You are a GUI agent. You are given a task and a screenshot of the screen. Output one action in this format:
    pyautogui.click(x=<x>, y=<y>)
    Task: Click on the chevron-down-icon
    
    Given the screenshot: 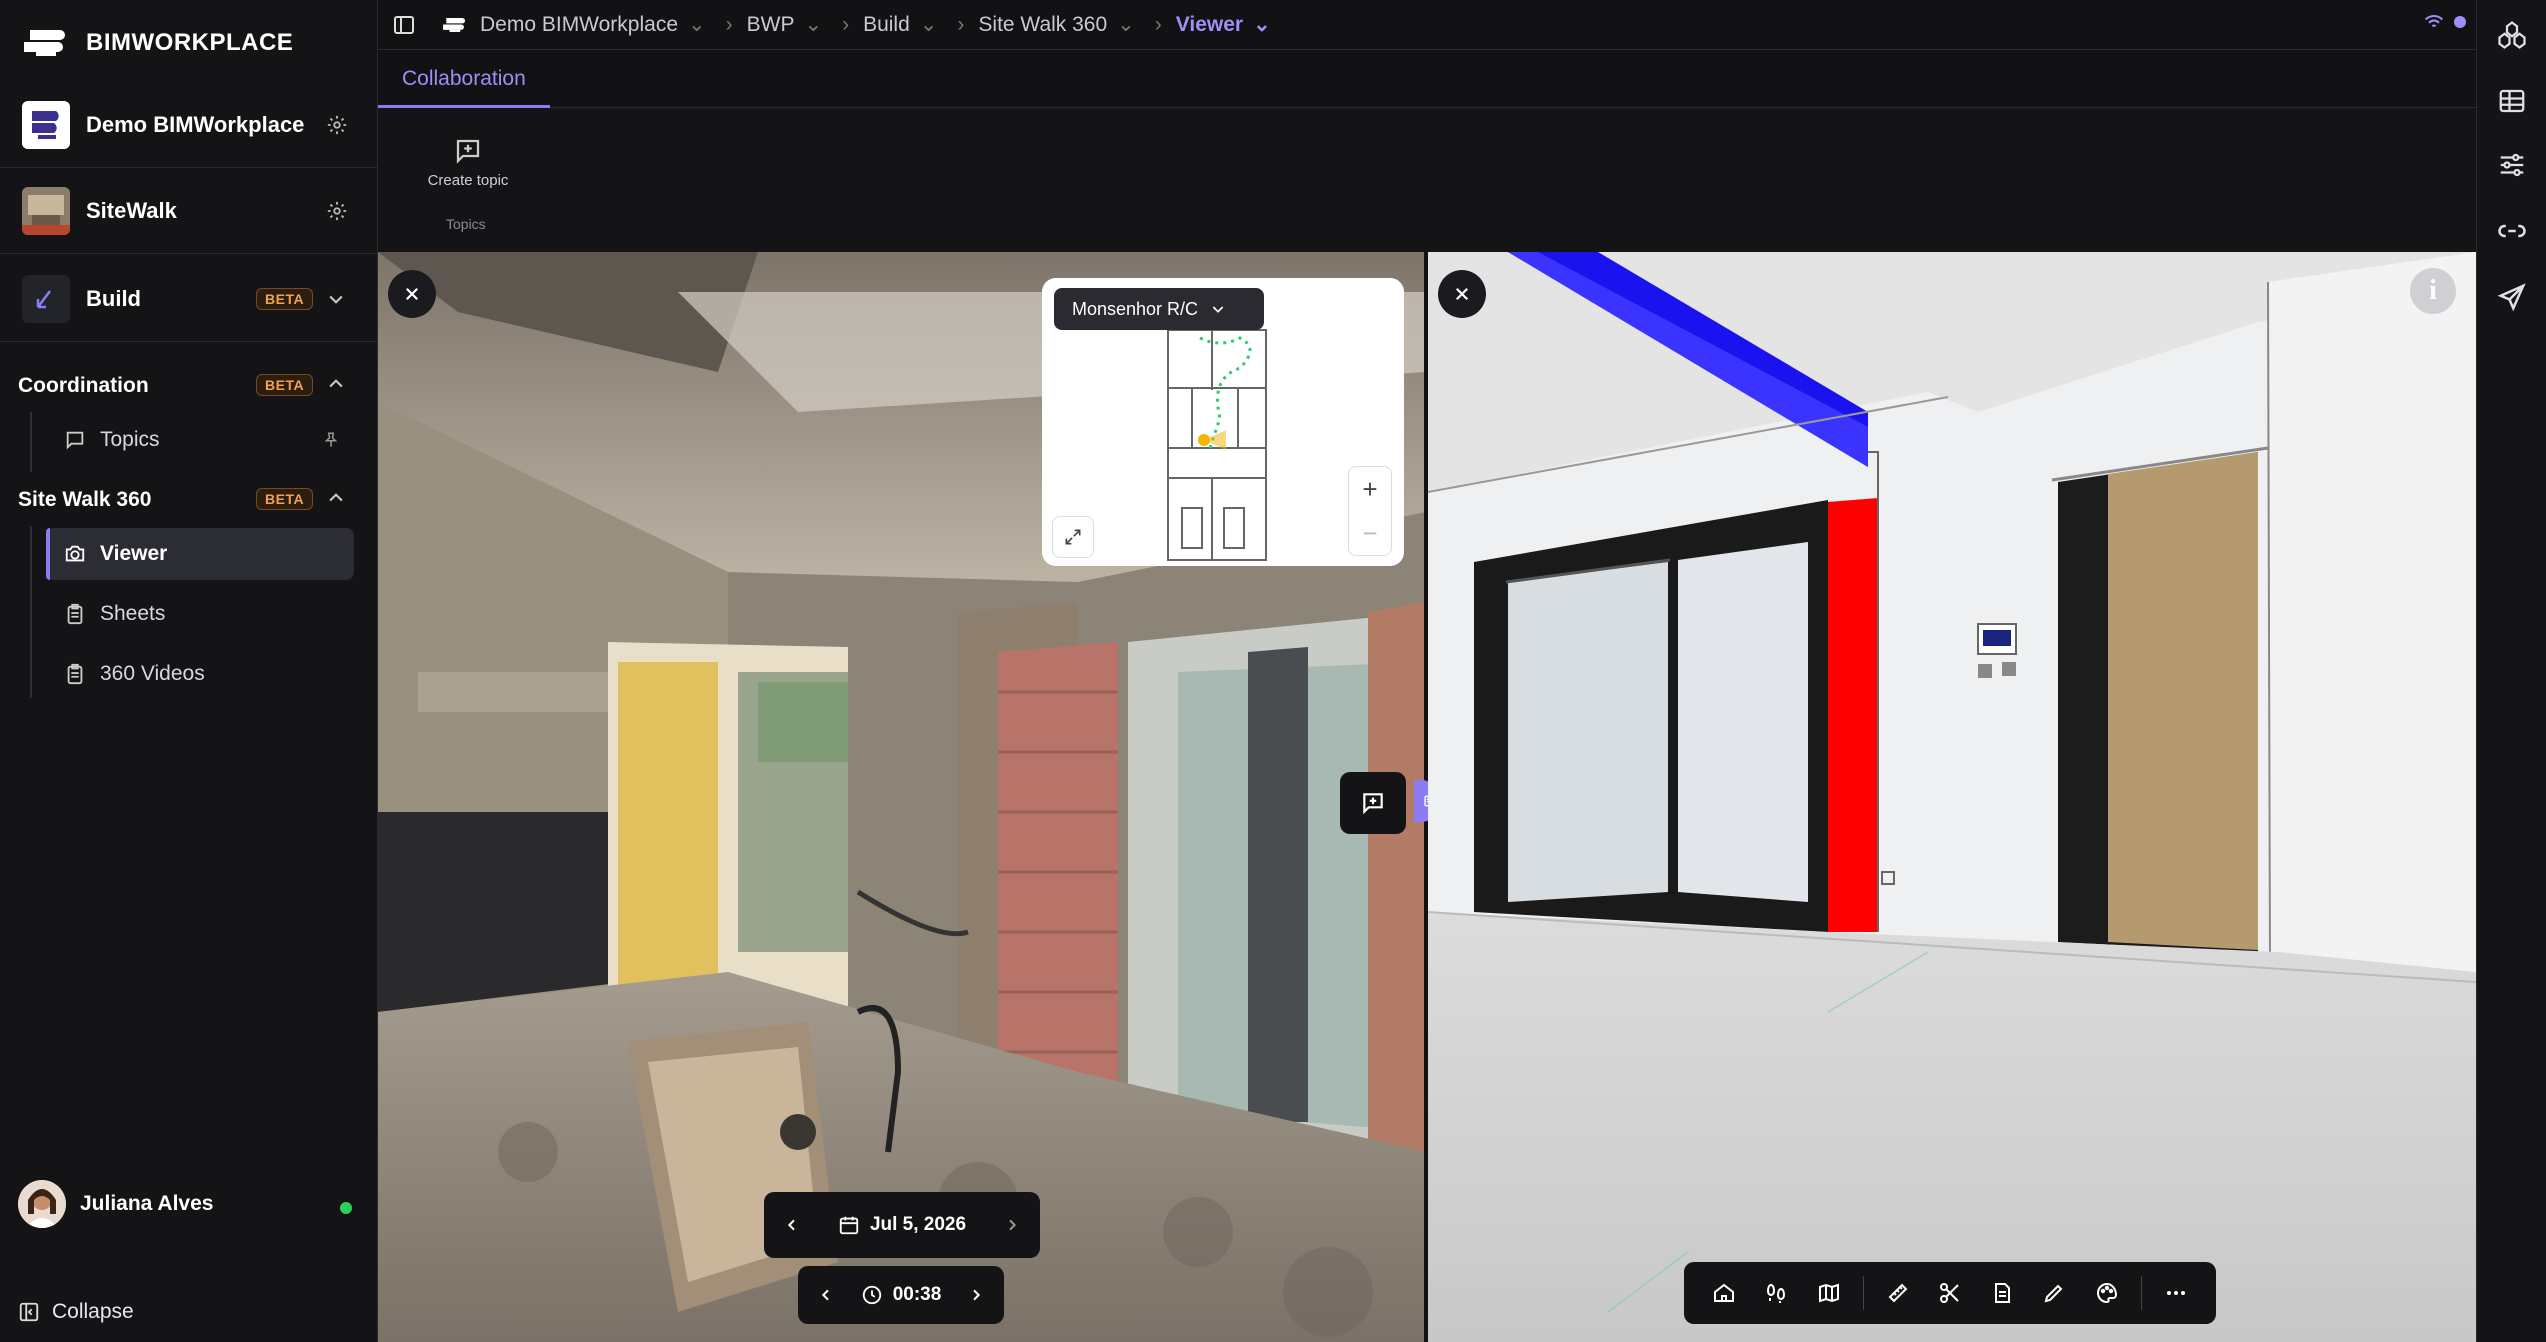 What is the action you would take?
    pyautogui.click(x=336, y=299)
    